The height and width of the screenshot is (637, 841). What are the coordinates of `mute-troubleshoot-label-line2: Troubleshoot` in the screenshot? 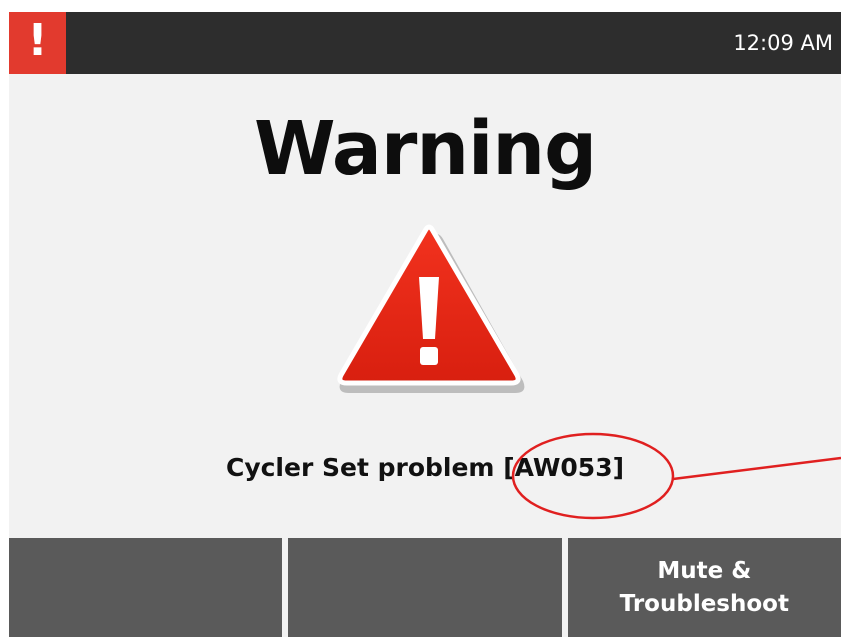 It's located at (704, 603).